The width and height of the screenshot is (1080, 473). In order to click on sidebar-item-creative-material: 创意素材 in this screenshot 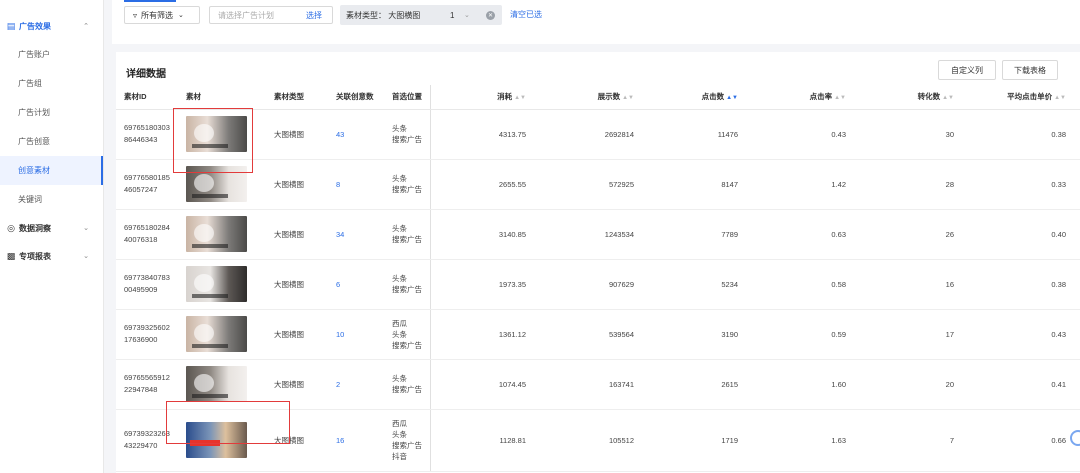, I will do `click(51, 170)`.